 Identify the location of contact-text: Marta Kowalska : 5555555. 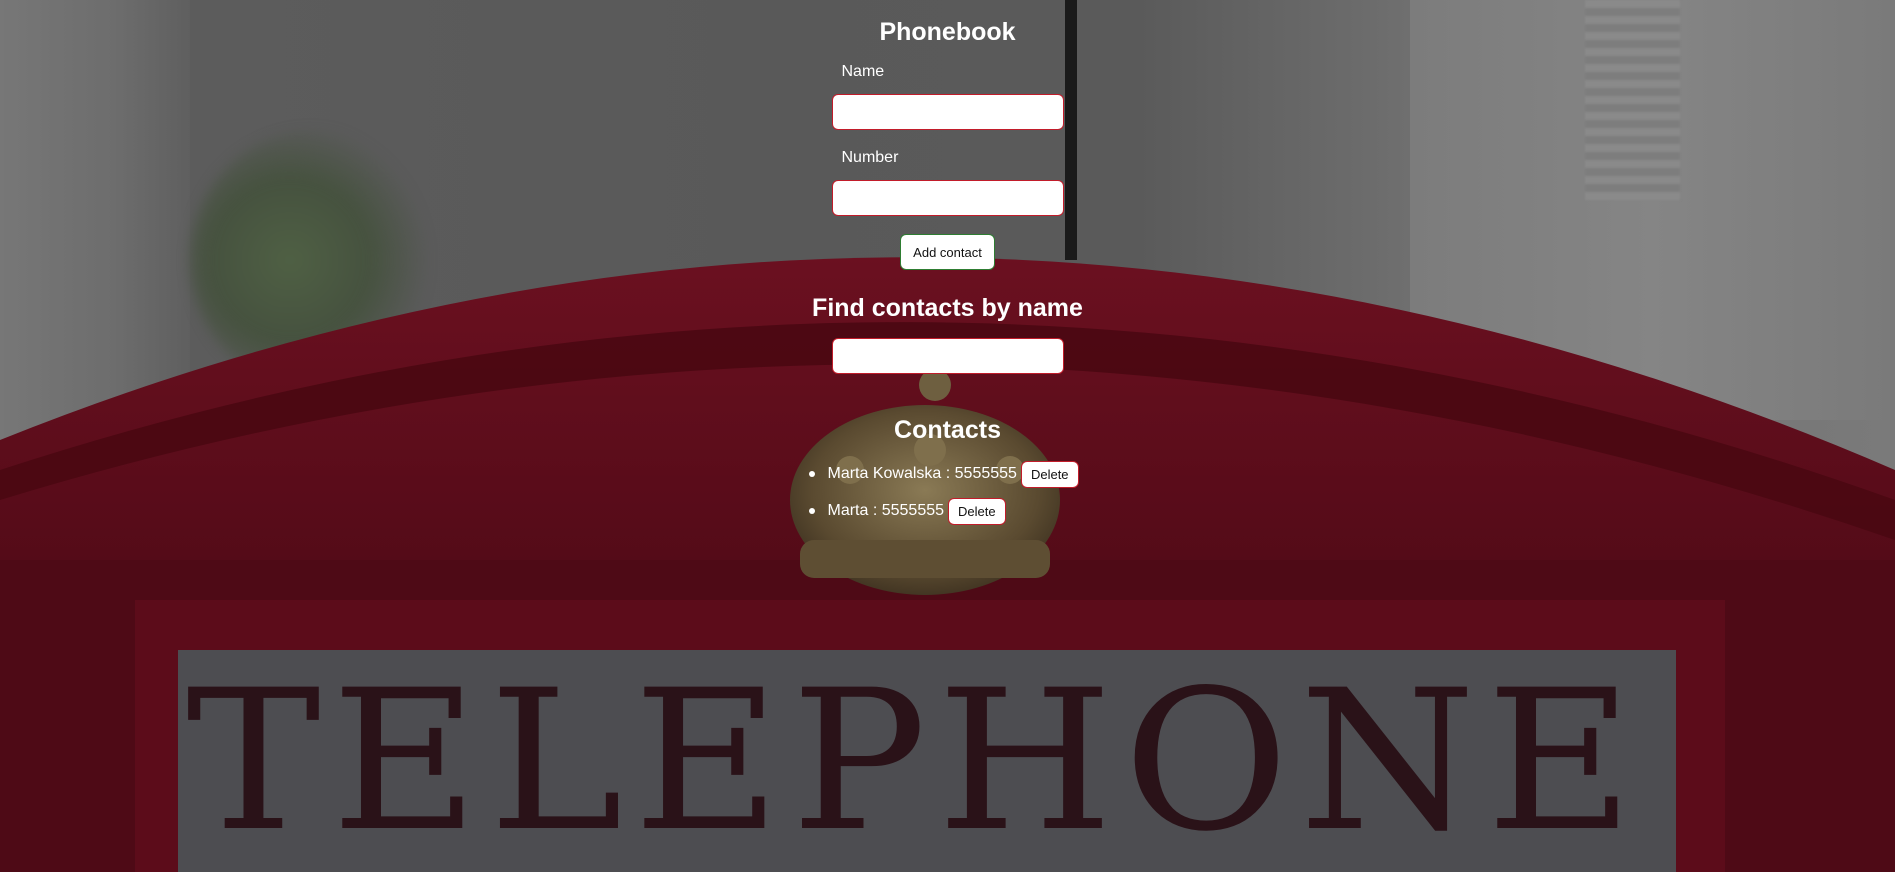
(922, 473).